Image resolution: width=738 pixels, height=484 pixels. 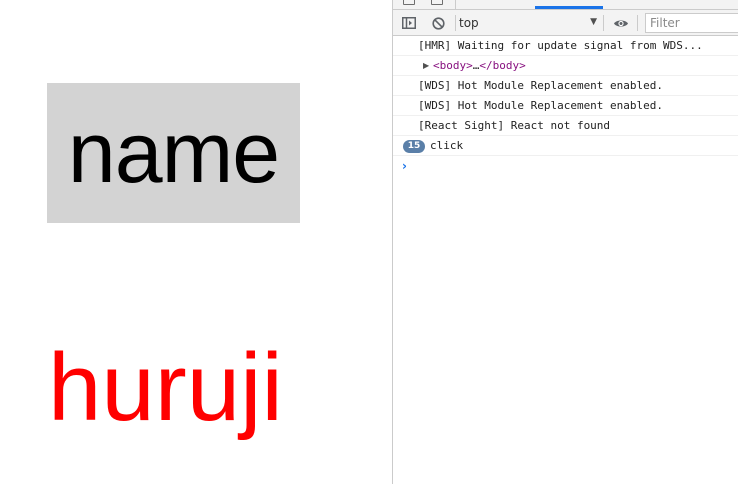 I want to click on console-prompt: ›, so click(x=565, y=166).